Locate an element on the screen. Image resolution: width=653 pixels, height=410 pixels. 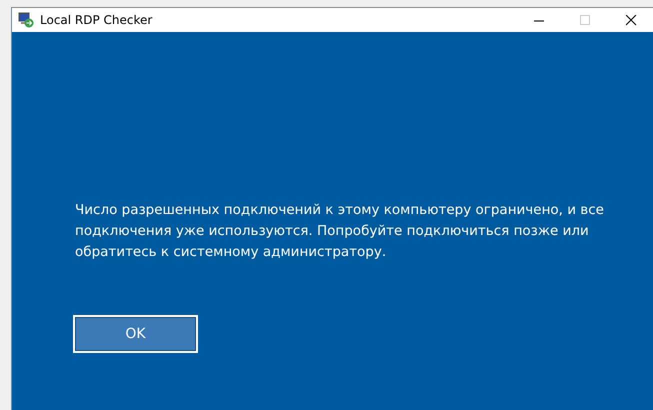
error-message: Число разрешенных подключений к этому компьютеру ограничено, и все подключения уже используются. Попробуйте подключиться позже или обратитесь к системному администратору. is located at coordinates (340, 231).